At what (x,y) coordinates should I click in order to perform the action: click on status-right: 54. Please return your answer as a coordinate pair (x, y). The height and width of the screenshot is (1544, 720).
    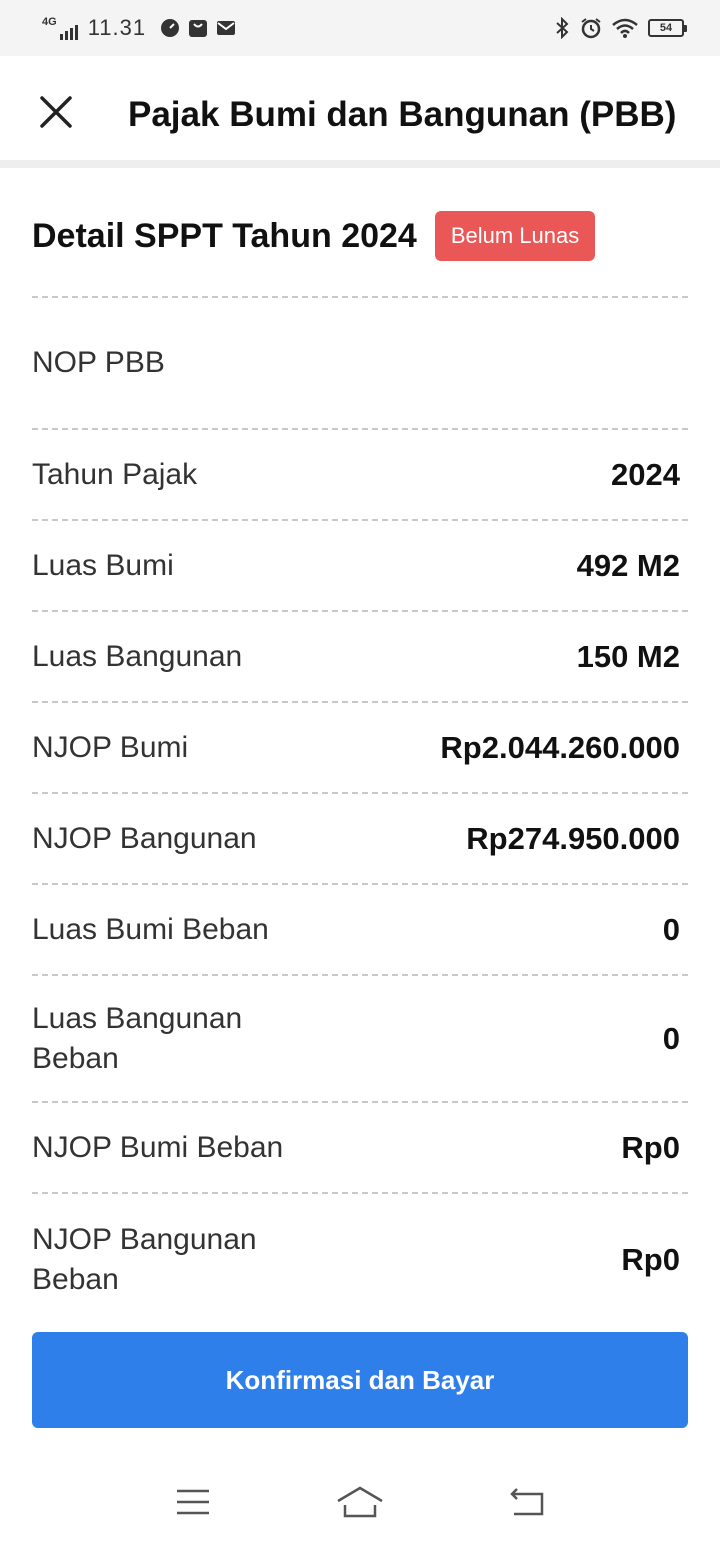
    Looking at the image, I should click on (620, 28).